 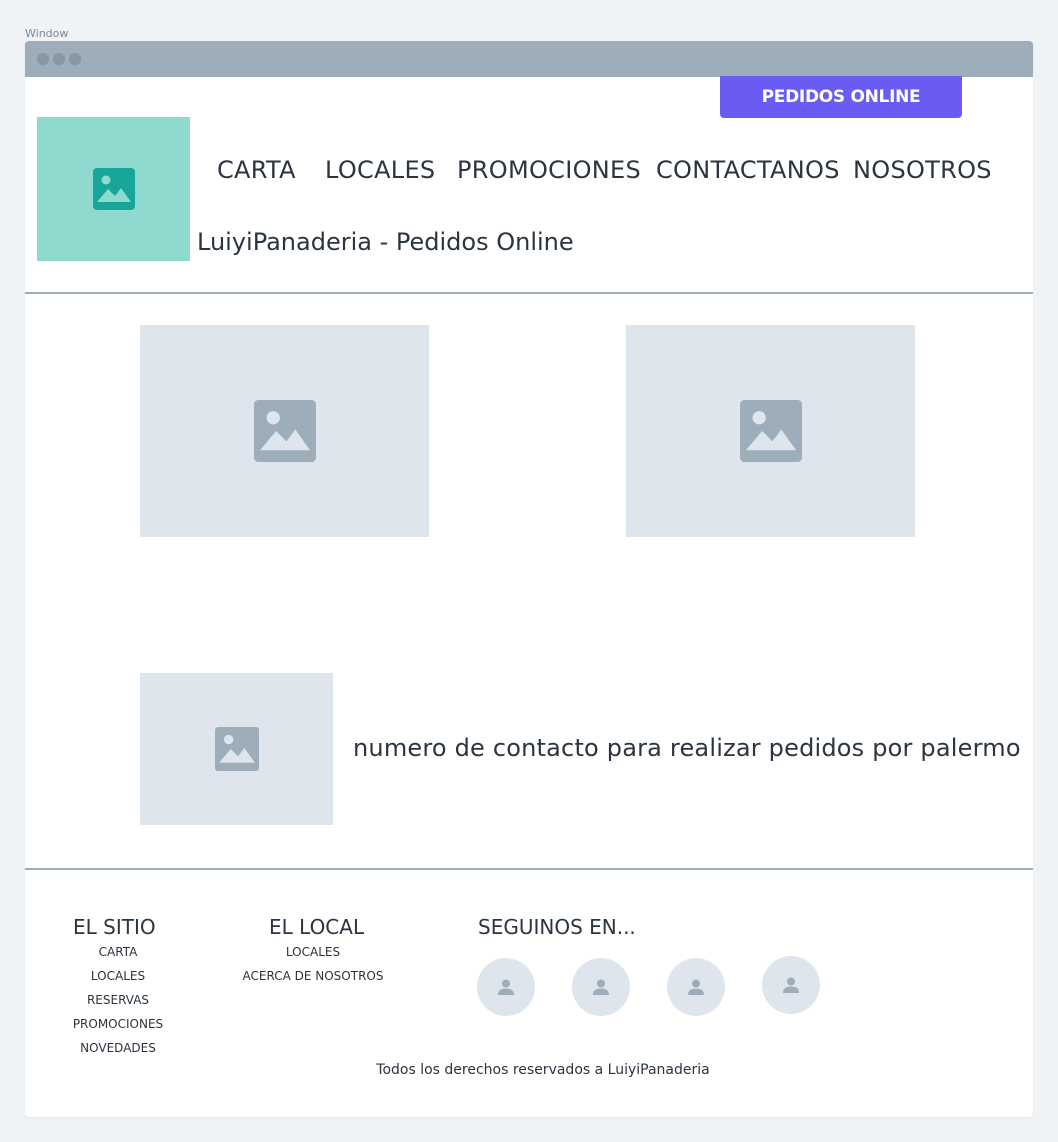 What do you see at coordinates (748, 170) in the screenshot?
I see `nav-contactanos: CONTACTANOS` at bounding box center [748, 170].